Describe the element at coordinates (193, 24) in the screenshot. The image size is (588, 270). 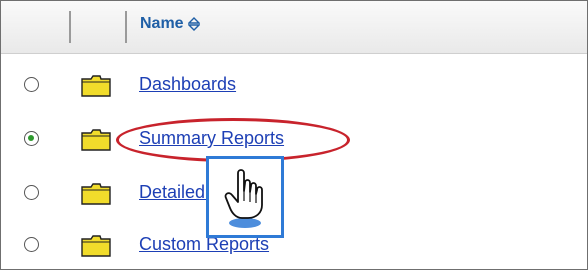
I see `sort-icon` at that location.